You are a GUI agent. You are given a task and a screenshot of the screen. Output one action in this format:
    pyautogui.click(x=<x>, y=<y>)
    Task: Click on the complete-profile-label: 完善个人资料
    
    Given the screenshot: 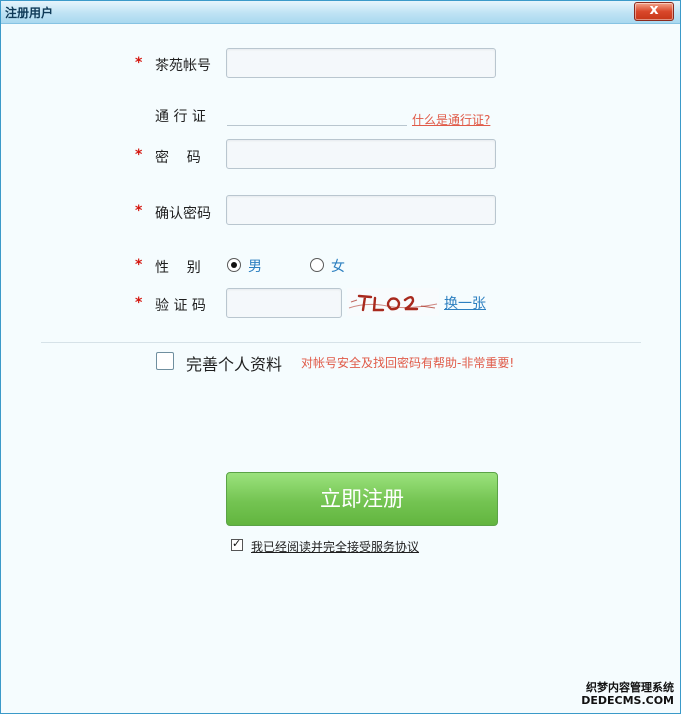 What is the action you would take?
    pyautogui.click(x=234, y=363)
    